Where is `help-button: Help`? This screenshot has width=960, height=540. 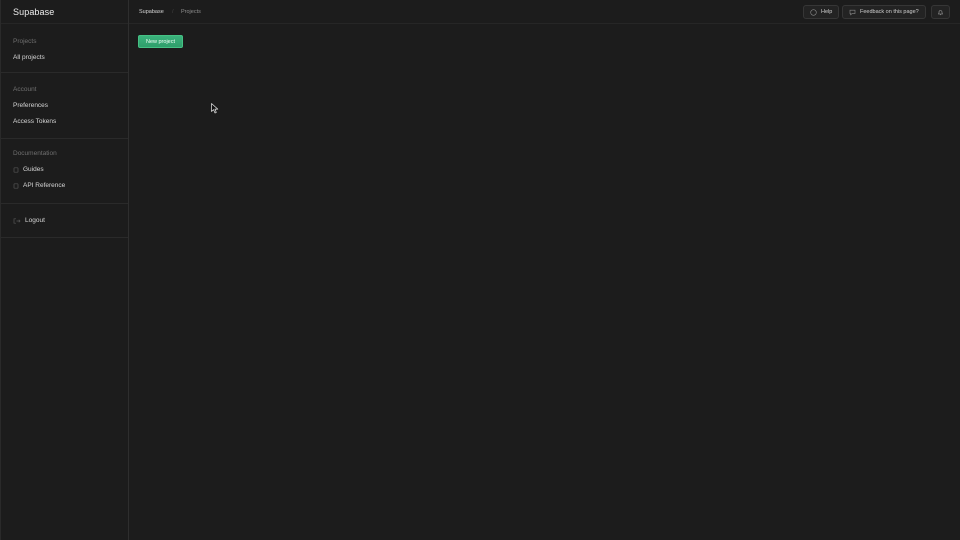 help-button: Help is located at coordinates (821, 12).